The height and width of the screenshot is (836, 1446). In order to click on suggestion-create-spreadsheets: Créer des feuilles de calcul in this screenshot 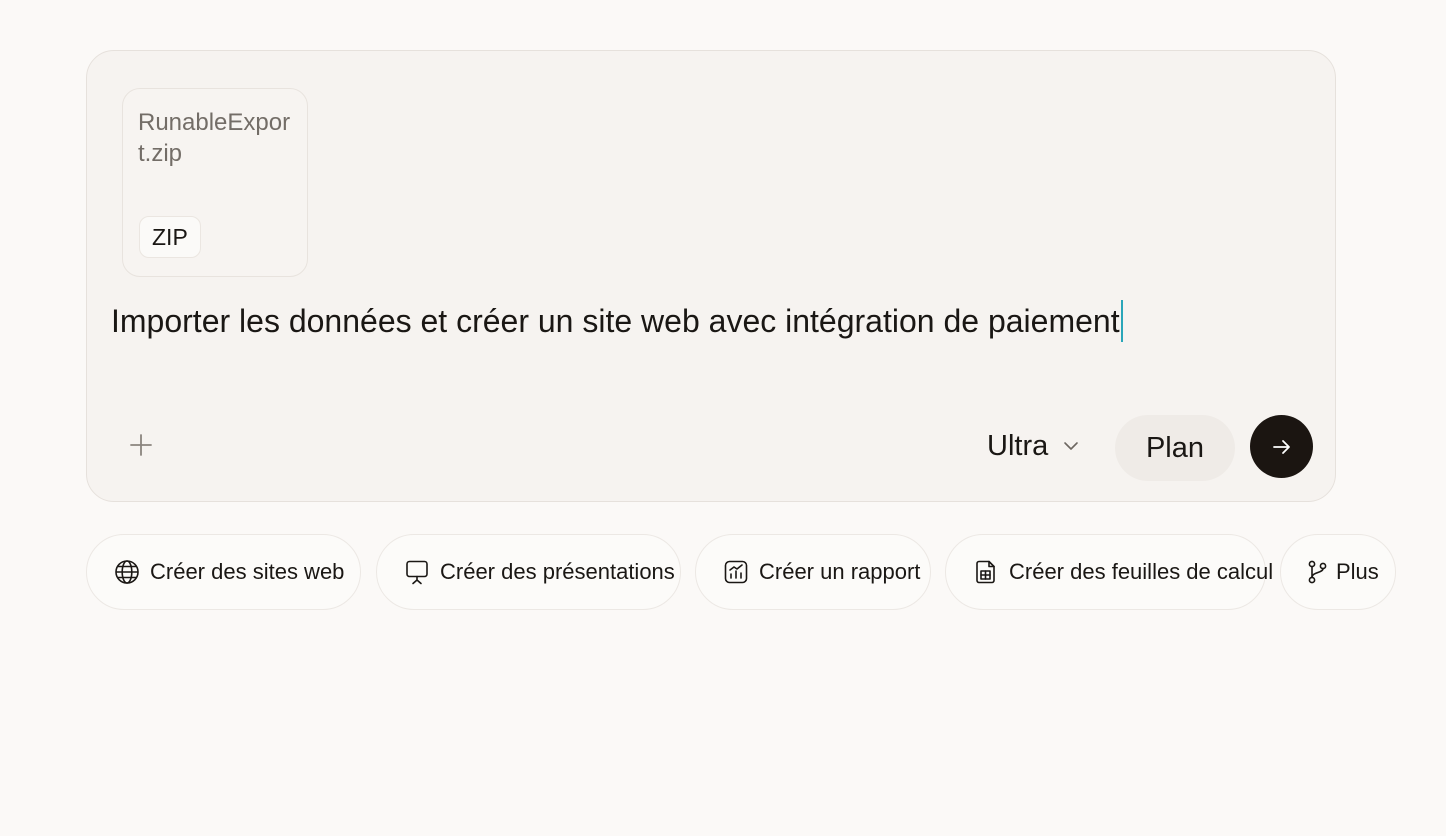, I will do `click(1109, 572)`.